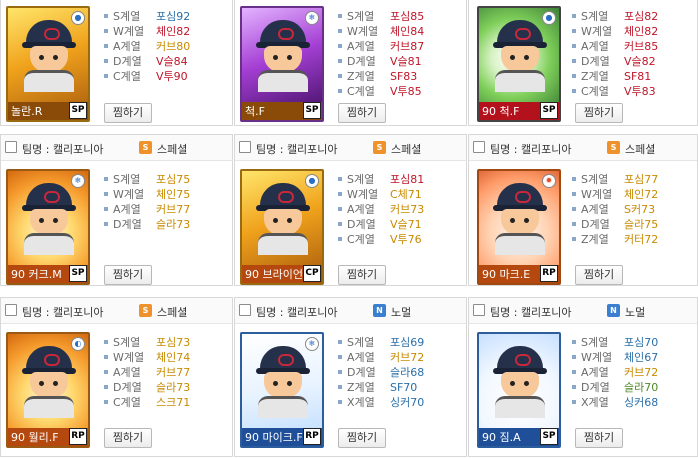 This screenshot has width=698, height=459. Describe the element at coordinates (615, 387) in the screenshot. I see `stat-row: D계열 슬라70` at that location.